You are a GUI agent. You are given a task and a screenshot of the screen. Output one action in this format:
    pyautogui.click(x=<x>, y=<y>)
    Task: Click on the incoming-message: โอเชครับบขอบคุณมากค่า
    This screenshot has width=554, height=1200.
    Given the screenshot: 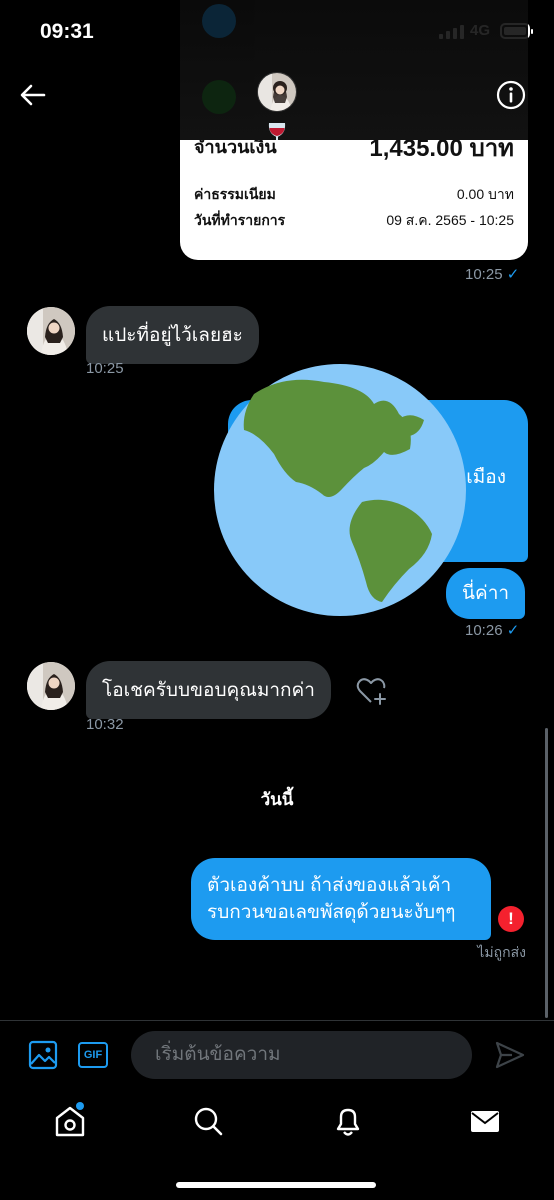 What is the action you would take?
    pyautogui.click(x=208, y=690)
    